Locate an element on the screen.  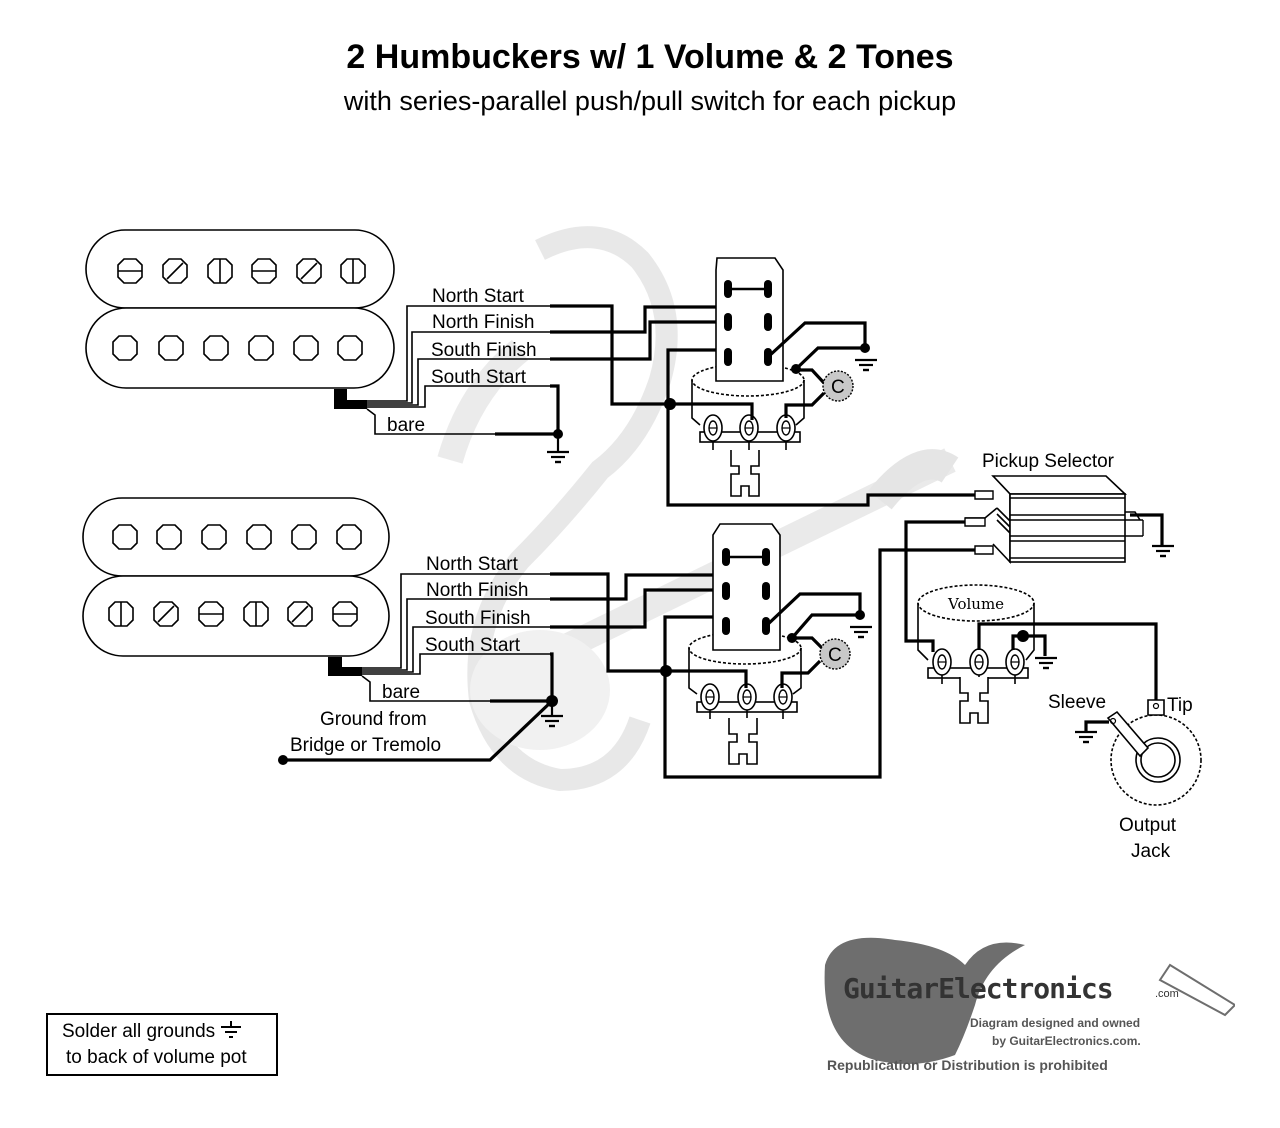
output-jack-label: Jack is located at coordinates (1151, 851).